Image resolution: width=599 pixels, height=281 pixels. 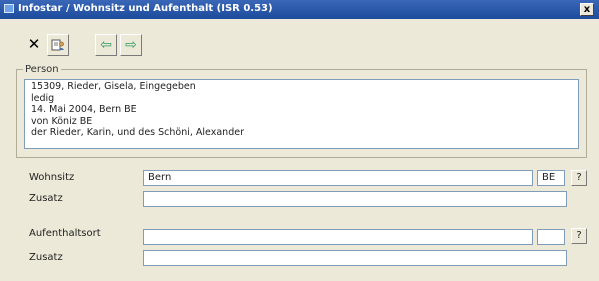 I want to click on zusatz-label-1: Zusatz, so click(x=46, y=198).